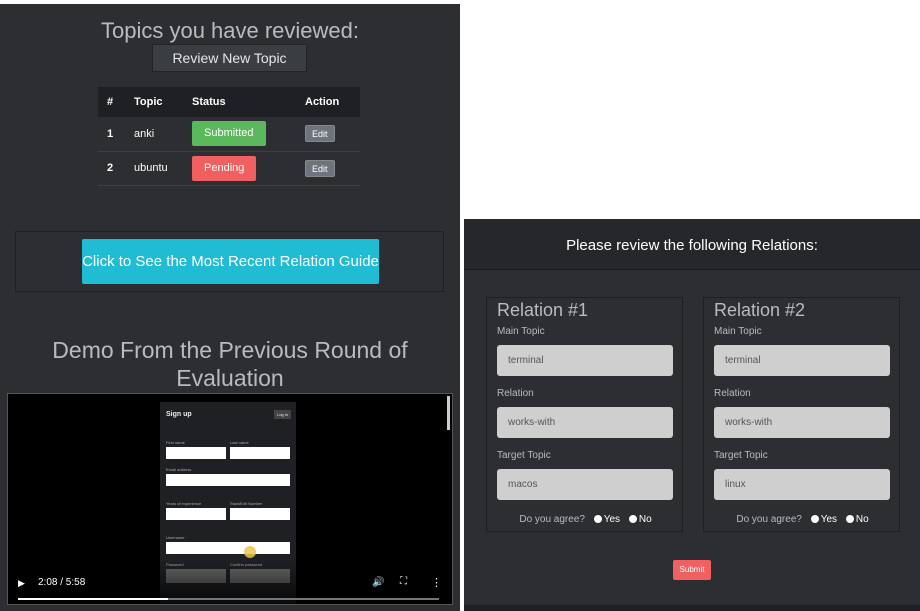 The image size is (920, 611). I want to click on target-topic-field: macos, so click(585, 484).